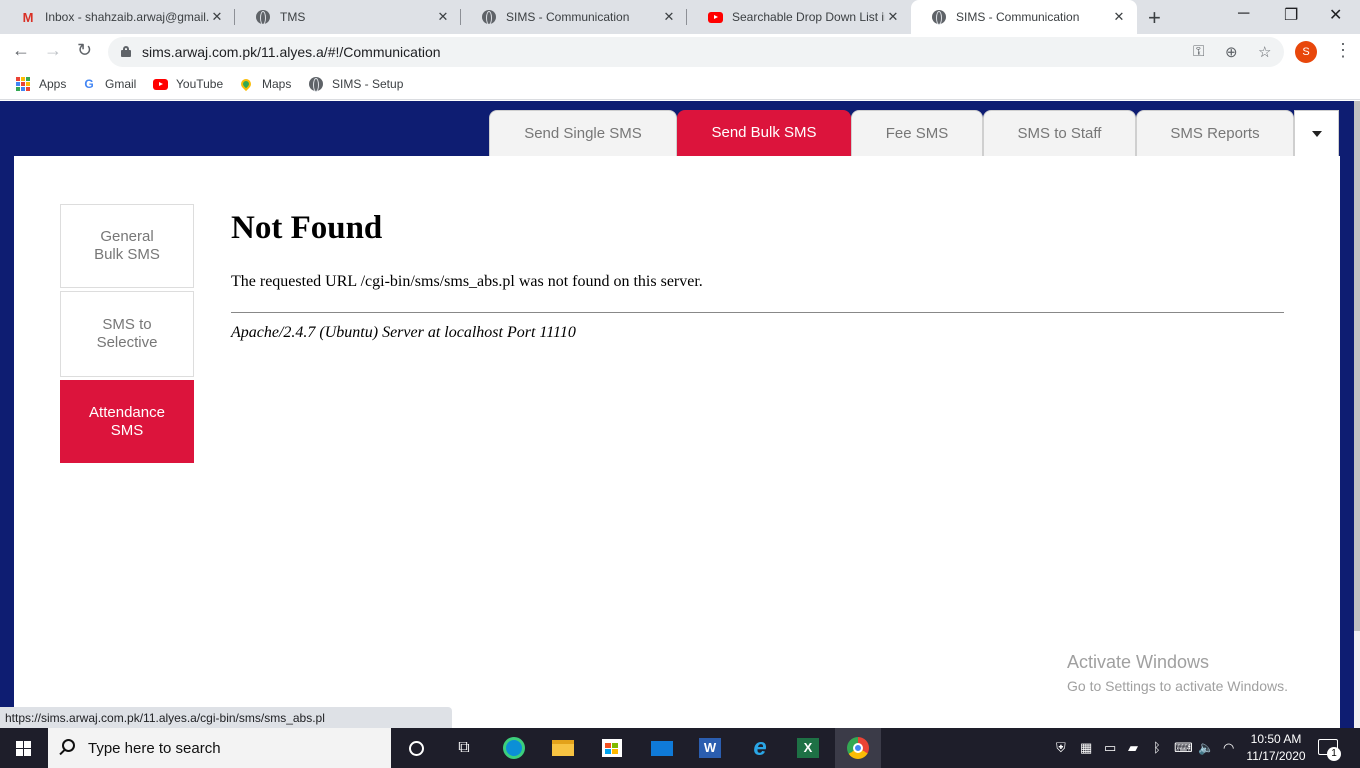 This screenshot has width=1360, height=768. What do you see at coordinates (1086, 748) in the screenshot?
I see `network-settings-icon: ▦` at bounding box center [1086, 748].